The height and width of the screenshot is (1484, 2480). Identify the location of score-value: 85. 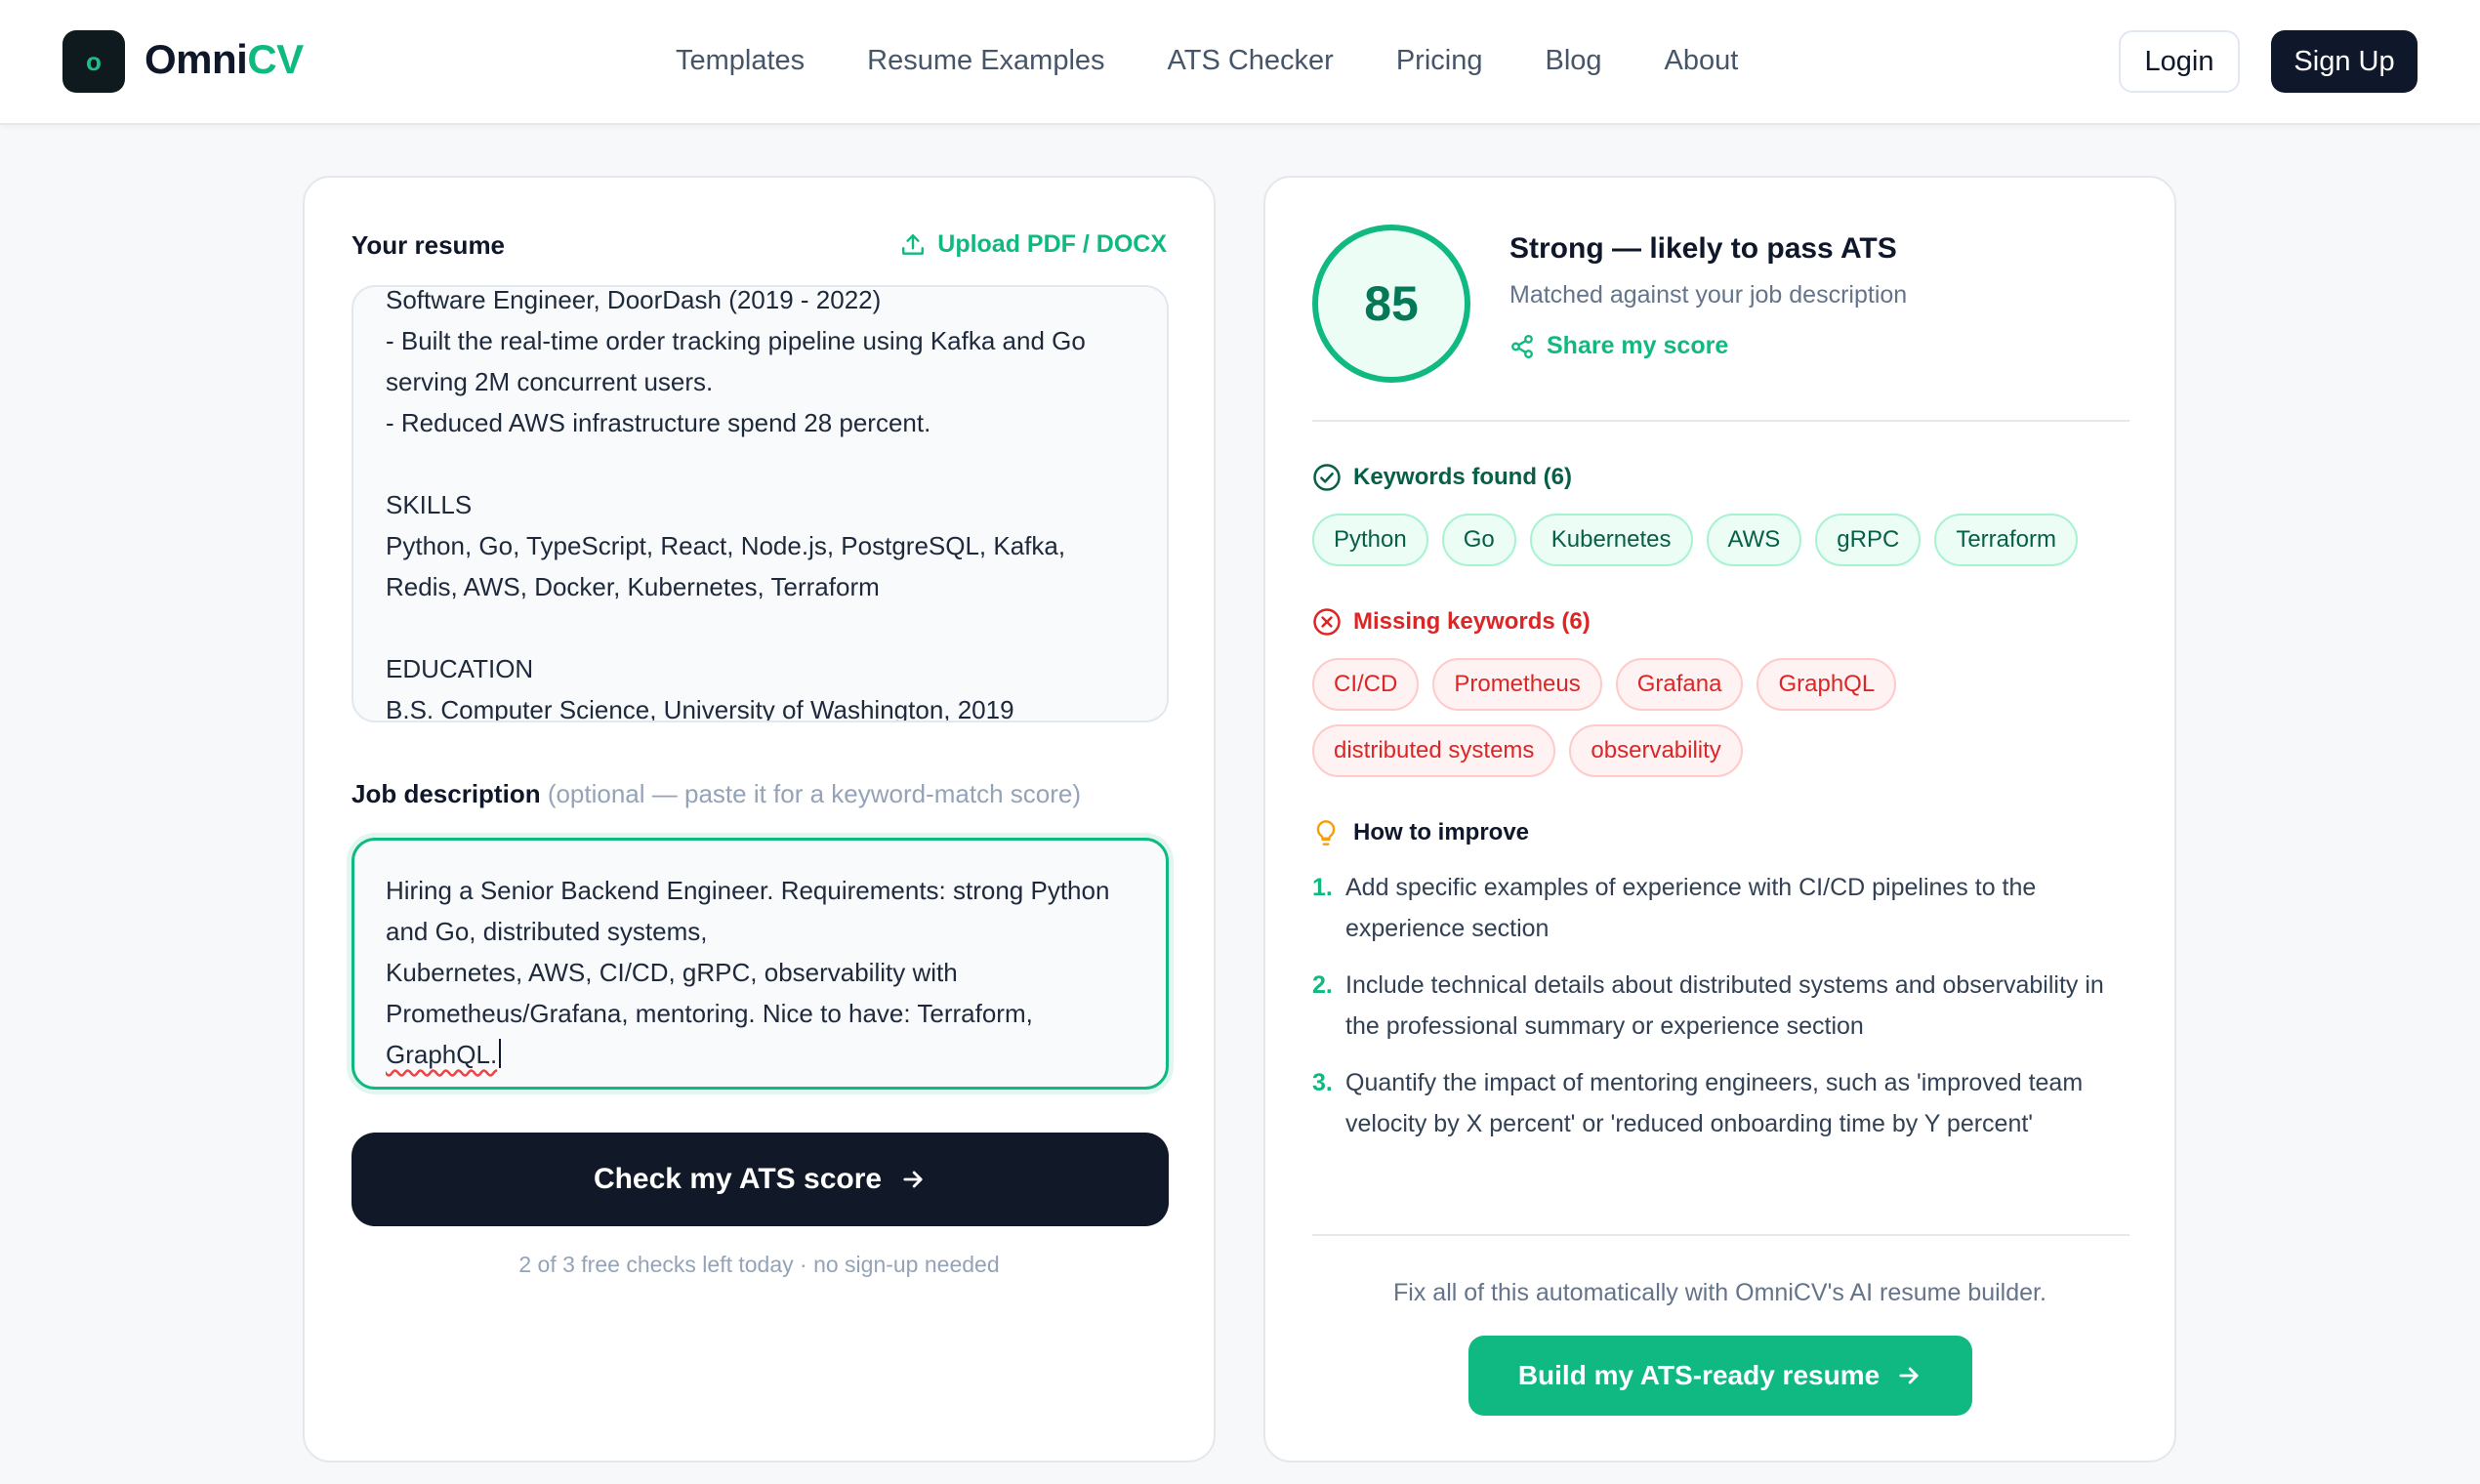
(1391, 304).